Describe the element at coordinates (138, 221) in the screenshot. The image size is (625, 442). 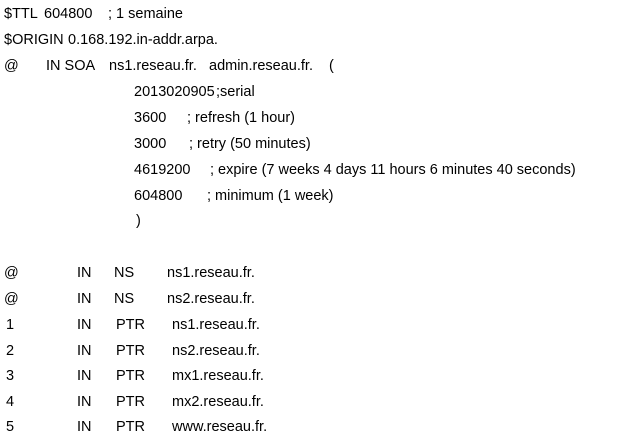
I see `soa-close-paren: )` at that location.